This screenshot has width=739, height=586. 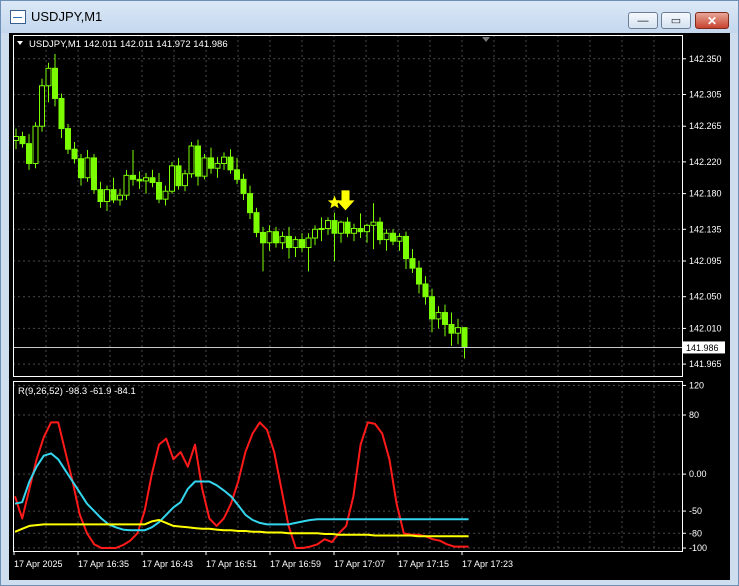 I want to click on price-label: 142.135, so click(x=705, y=229).